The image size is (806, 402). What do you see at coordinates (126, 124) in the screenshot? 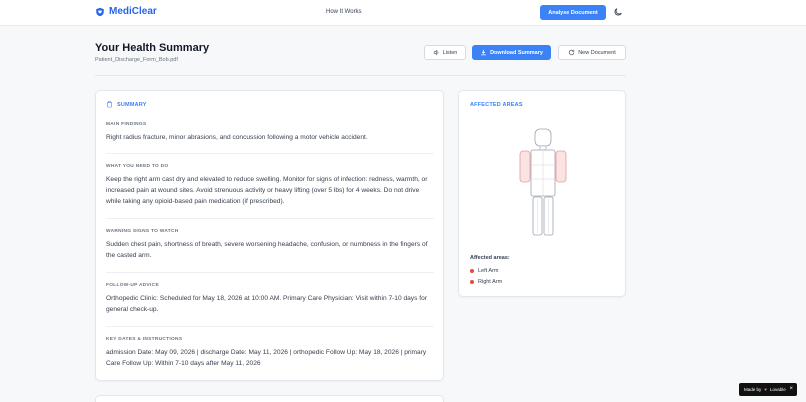
I see `section-title: MAIN FINDINGS` at bounding box center [126, 124].